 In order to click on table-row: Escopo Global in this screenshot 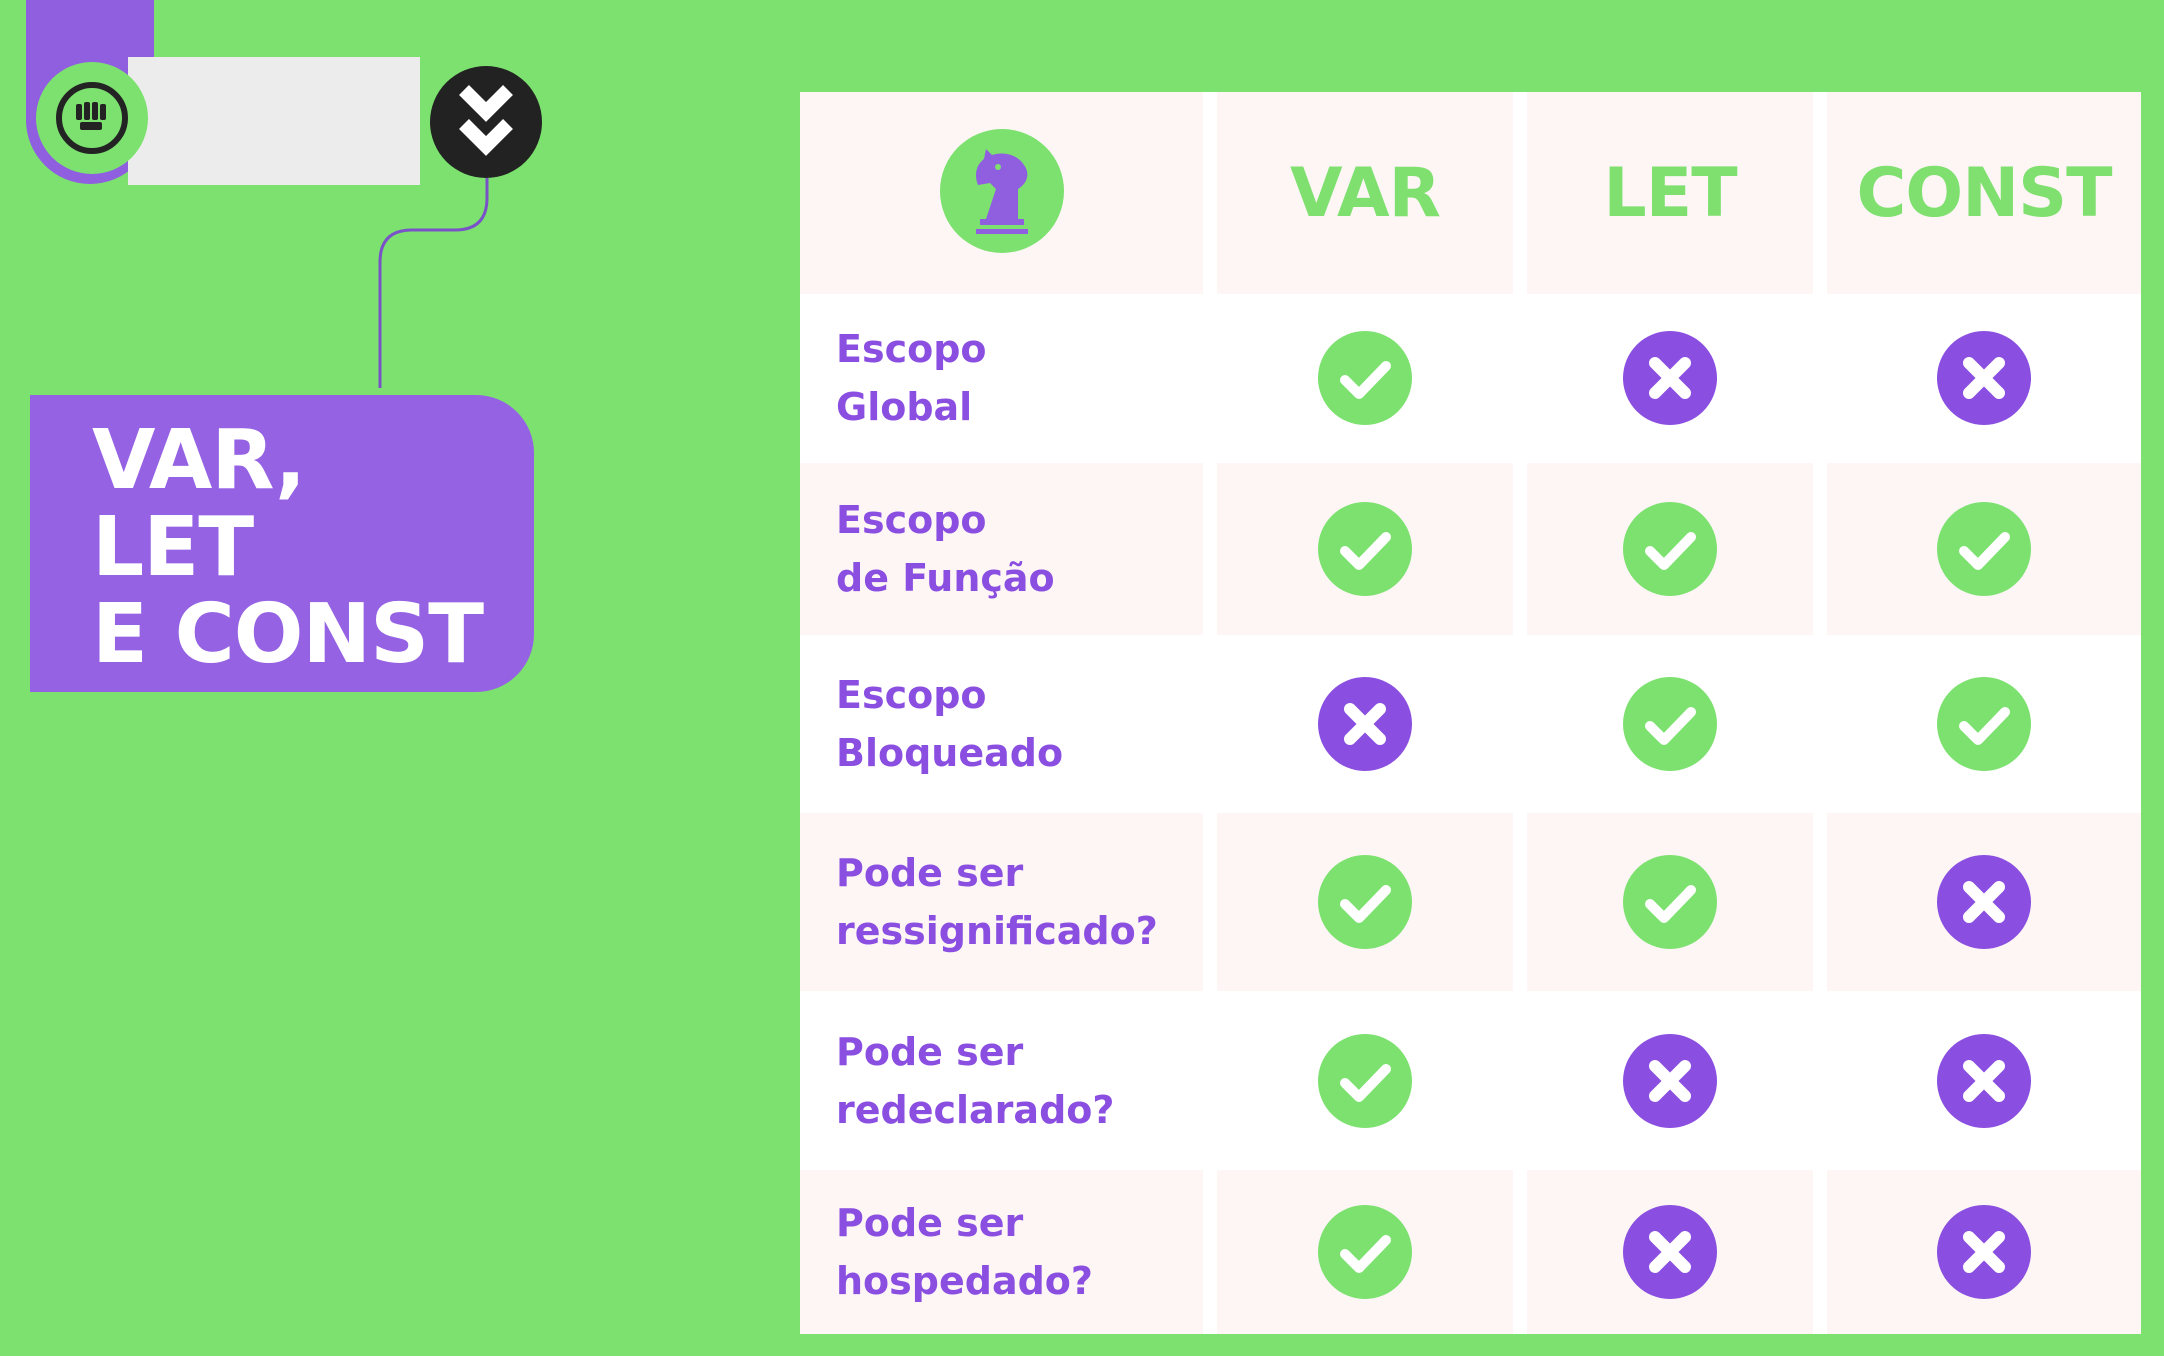, I will do `click(1470, 378)`.